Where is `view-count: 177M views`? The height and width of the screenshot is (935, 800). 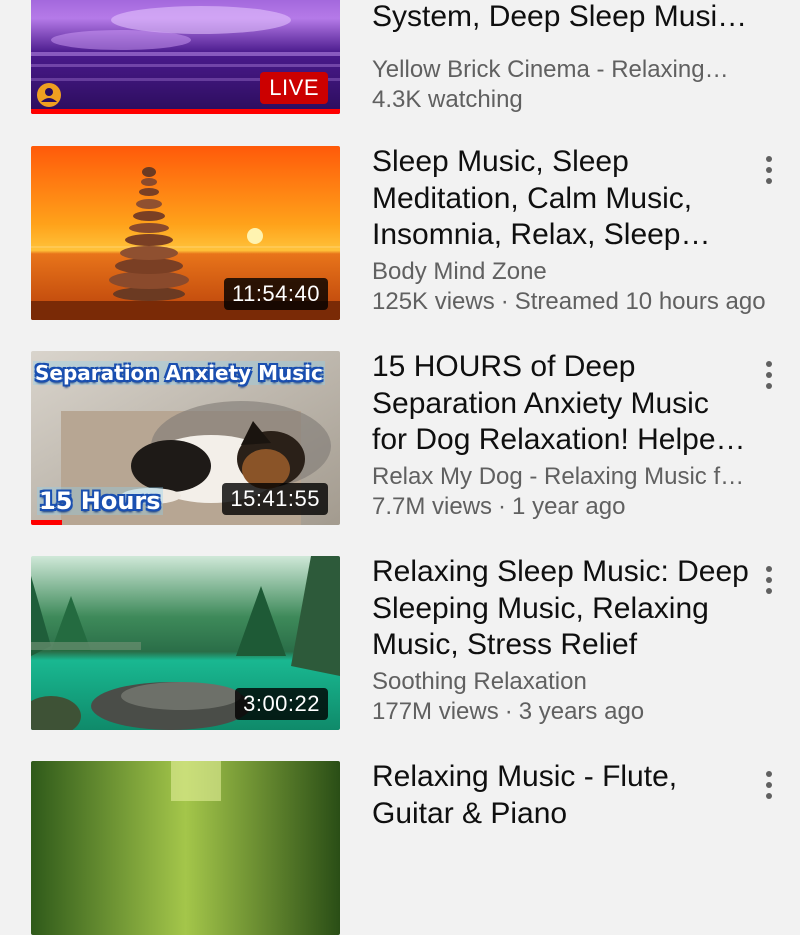 view-count: 177M views is located at coordinates (435, 711).